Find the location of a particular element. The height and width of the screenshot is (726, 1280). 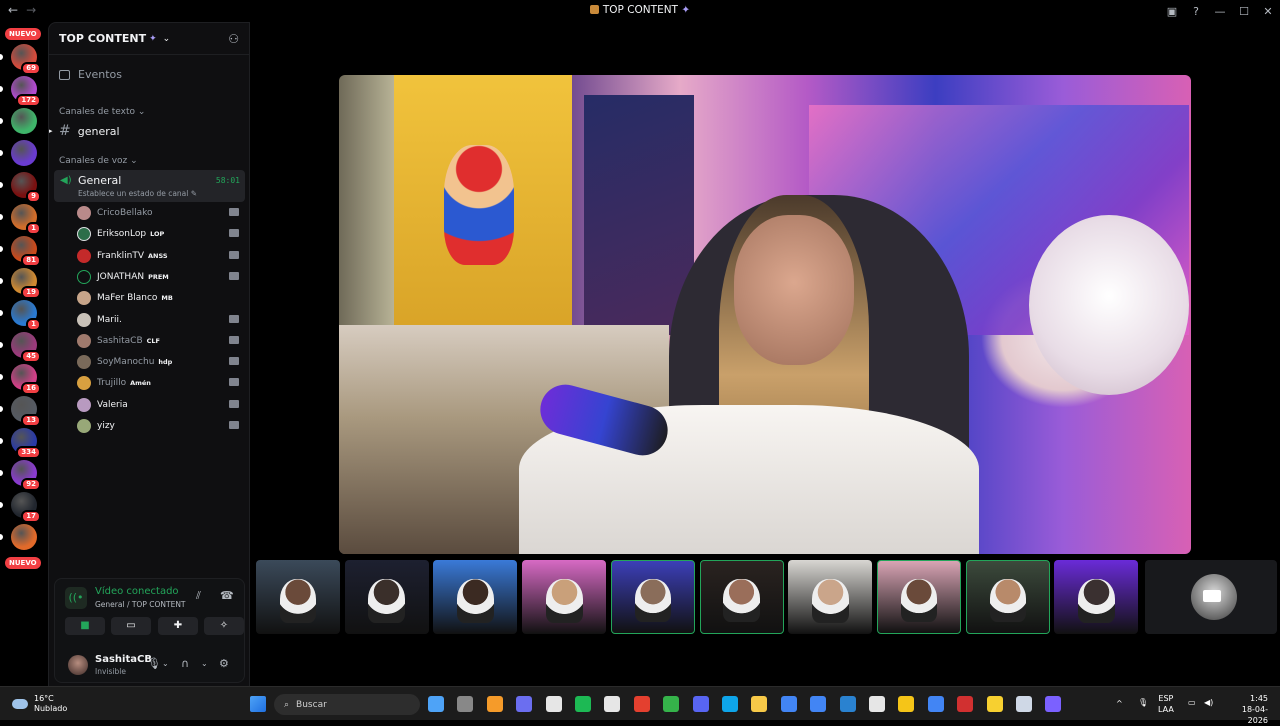

maximize-button: ☐ is located at coordinates (1244, 11).